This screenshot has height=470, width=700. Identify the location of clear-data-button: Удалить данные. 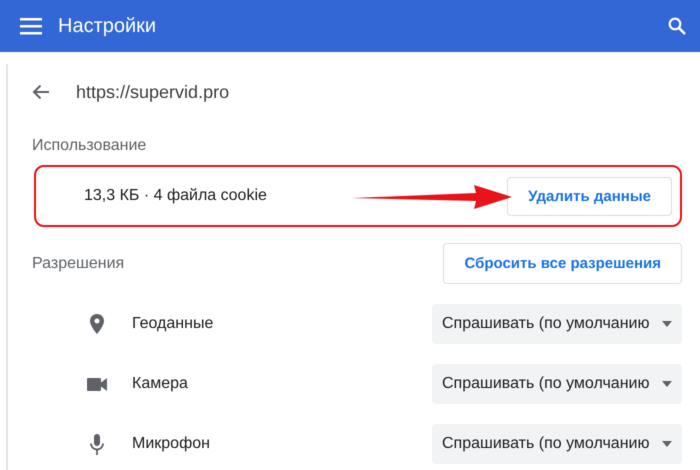
(589, 196).